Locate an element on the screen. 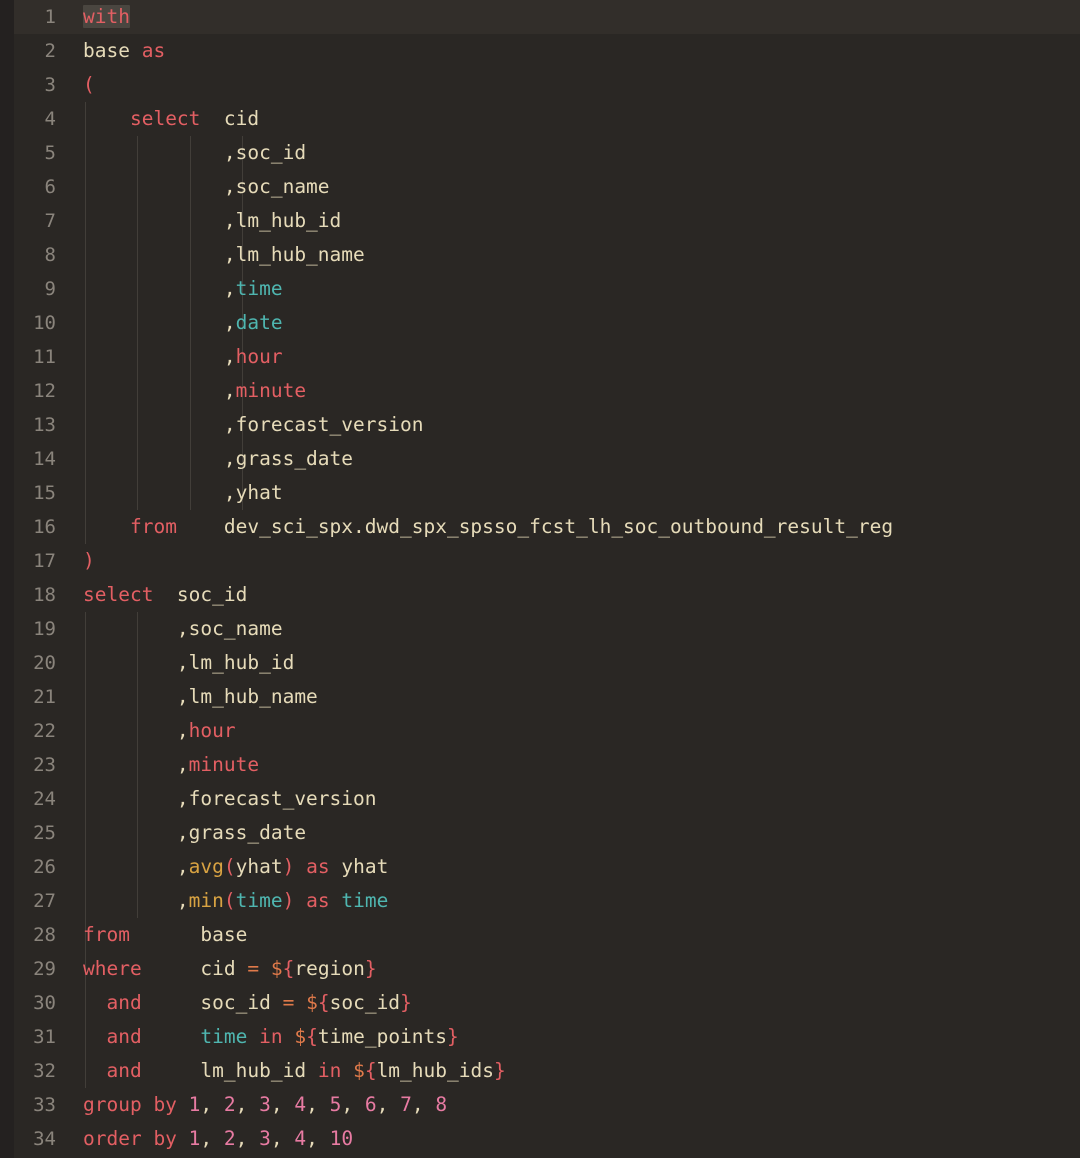 Image resolution: width=1080 pixels, height=1158 pixels. code-line: 22 ,hour is located at coordinates (540, 731).